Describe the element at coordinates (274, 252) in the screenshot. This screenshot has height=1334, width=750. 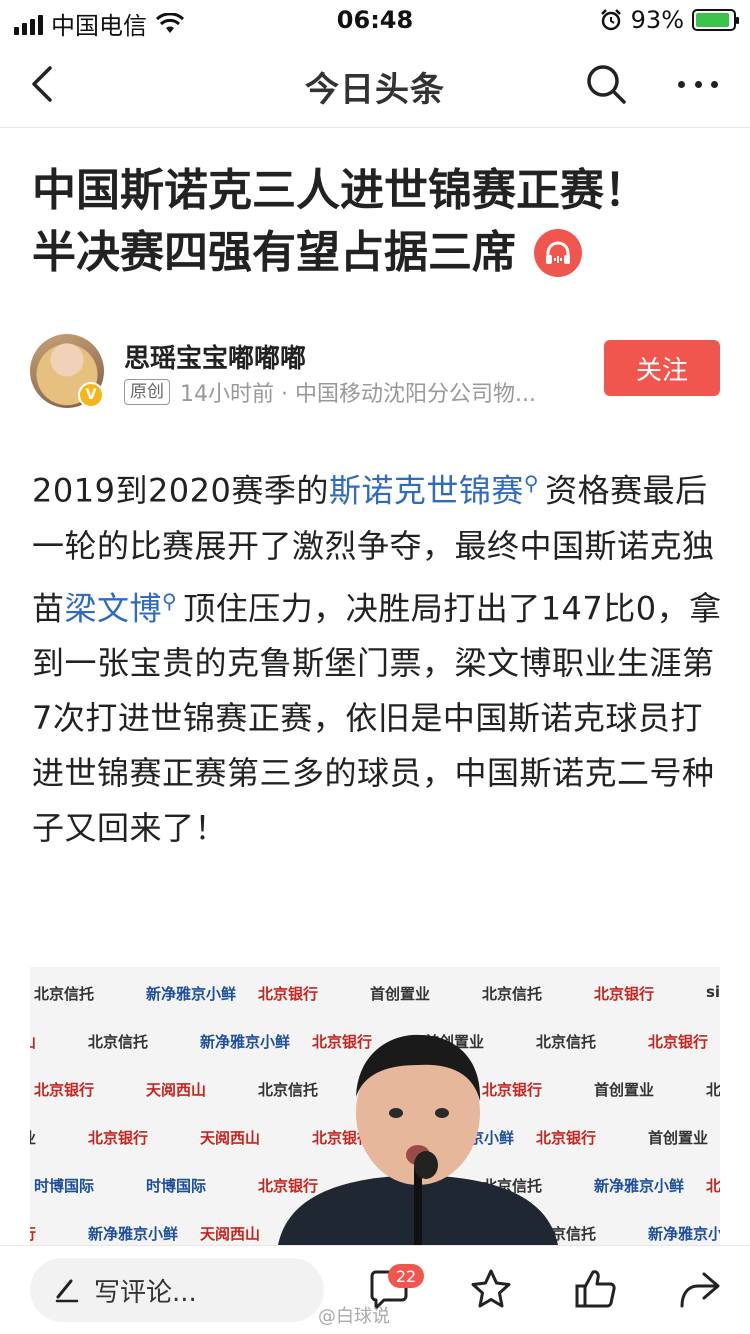
I see `headline-line2: 半决赛四强有望占据三席` at that location.